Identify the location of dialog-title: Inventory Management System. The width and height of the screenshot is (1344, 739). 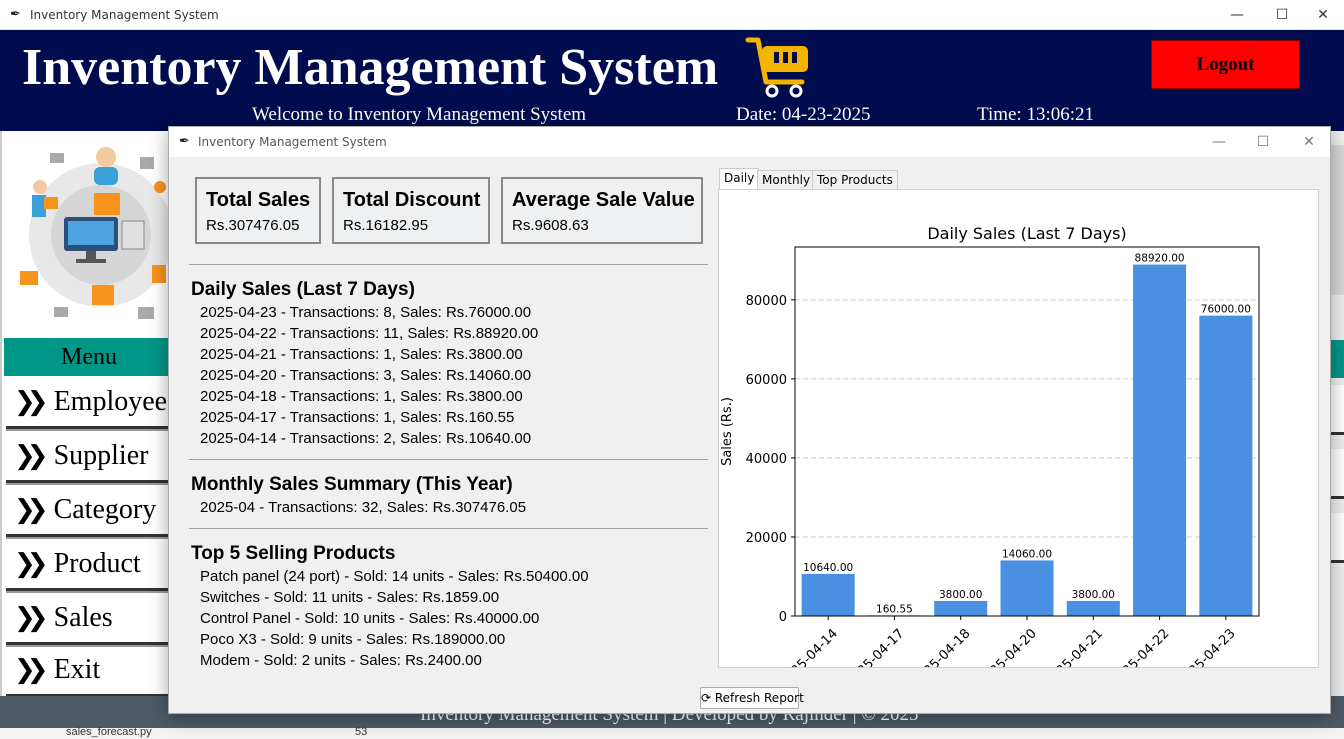
(292, 142).